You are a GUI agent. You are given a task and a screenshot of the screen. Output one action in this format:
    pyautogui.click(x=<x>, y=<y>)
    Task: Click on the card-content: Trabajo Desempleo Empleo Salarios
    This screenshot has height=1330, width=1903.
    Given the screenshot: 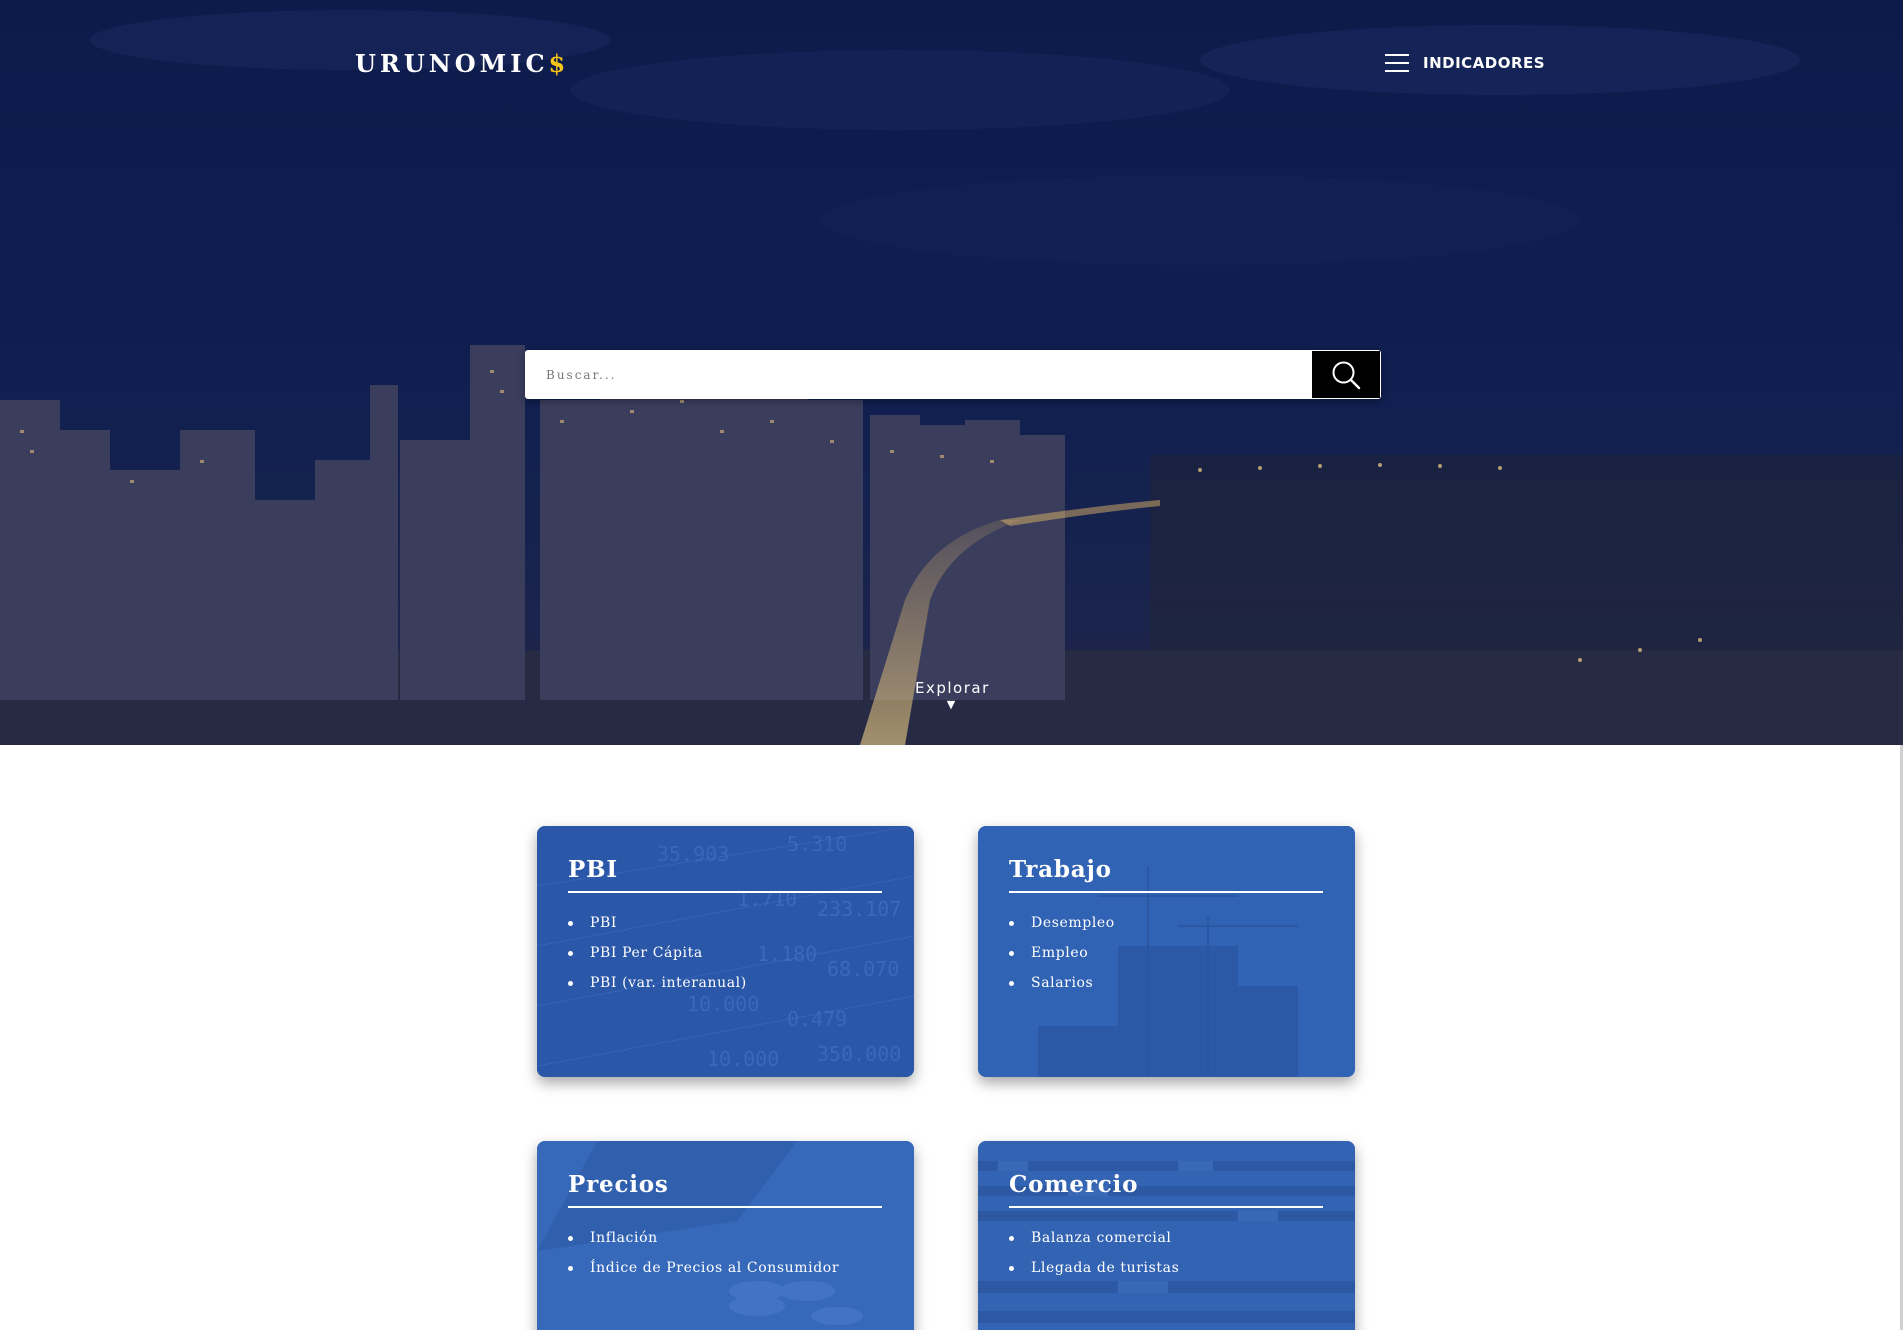 What is the action you would take?
    pyautogui.click(x=1166, y=927)
    